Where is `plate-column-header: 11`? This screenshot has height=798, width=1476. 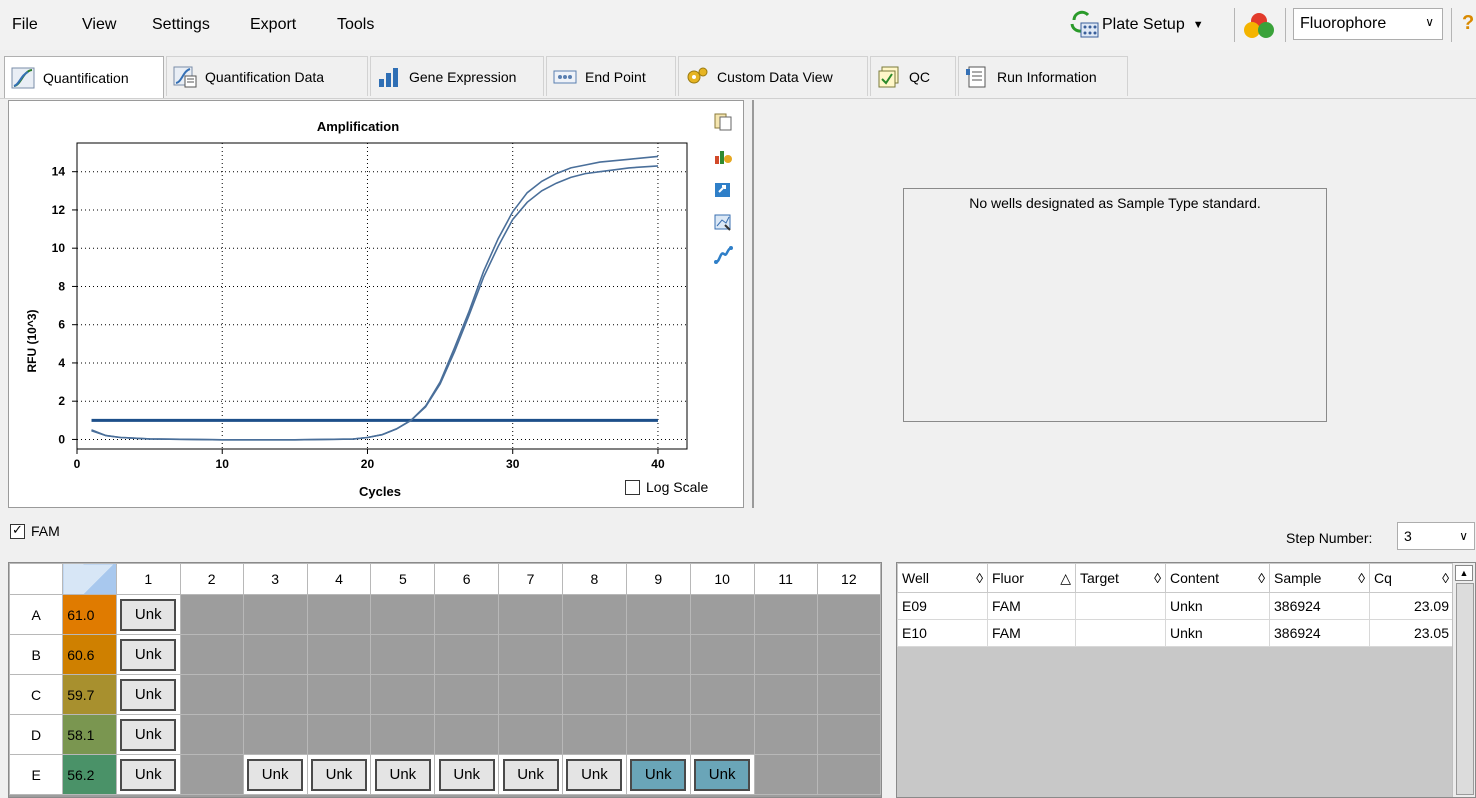 plate-column-header: 11 is located at coordinates (785, 579).